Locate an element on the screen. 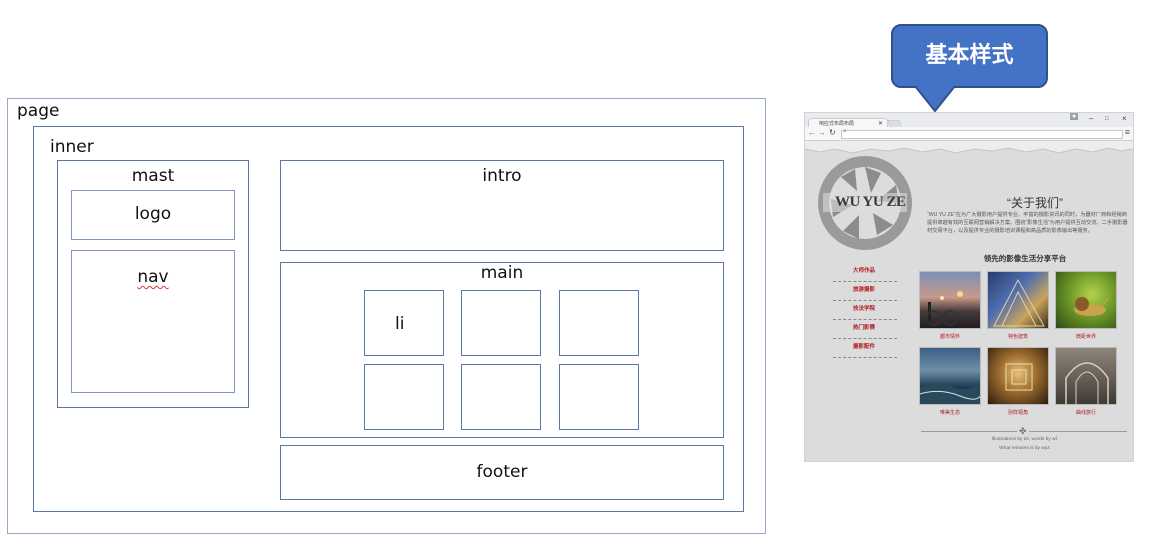 This screenshot has height=545, width=1150. caption-city: 都市情怀 is located at coordinates (949, 337).